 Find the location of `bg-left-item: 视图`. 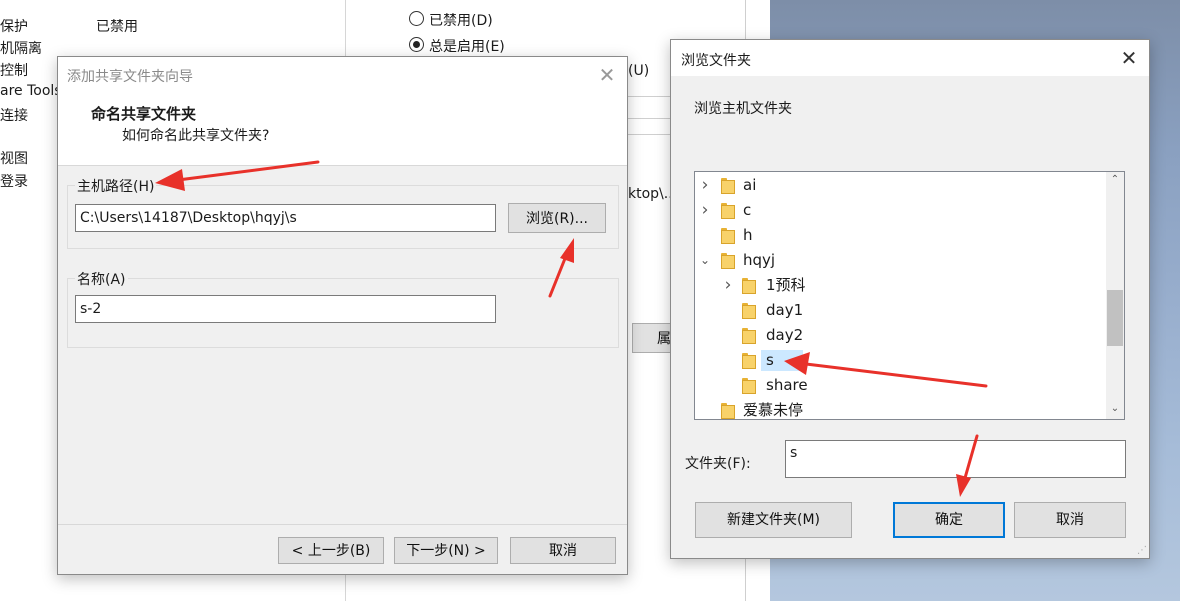

bg-left-item: 视图 is located at coordinates (14, 158).